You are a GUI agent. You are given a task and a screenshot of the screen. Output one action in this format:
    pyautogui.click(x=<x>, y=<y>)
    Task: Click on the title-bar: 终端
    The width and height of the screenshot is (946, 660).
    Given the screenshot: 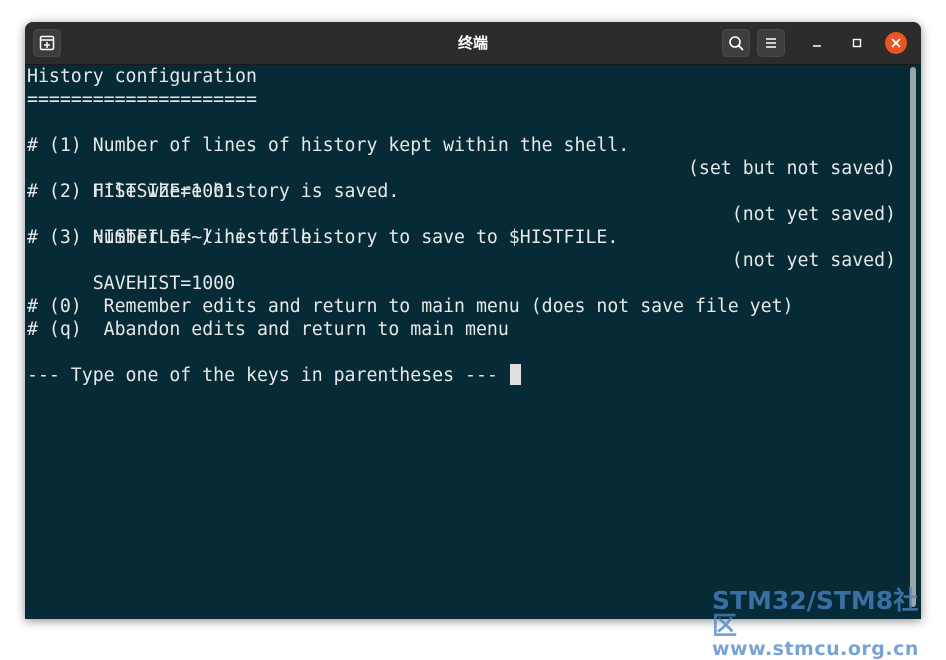 What is the action you would take?
    pyautogui.click(x=473, y=43)
    